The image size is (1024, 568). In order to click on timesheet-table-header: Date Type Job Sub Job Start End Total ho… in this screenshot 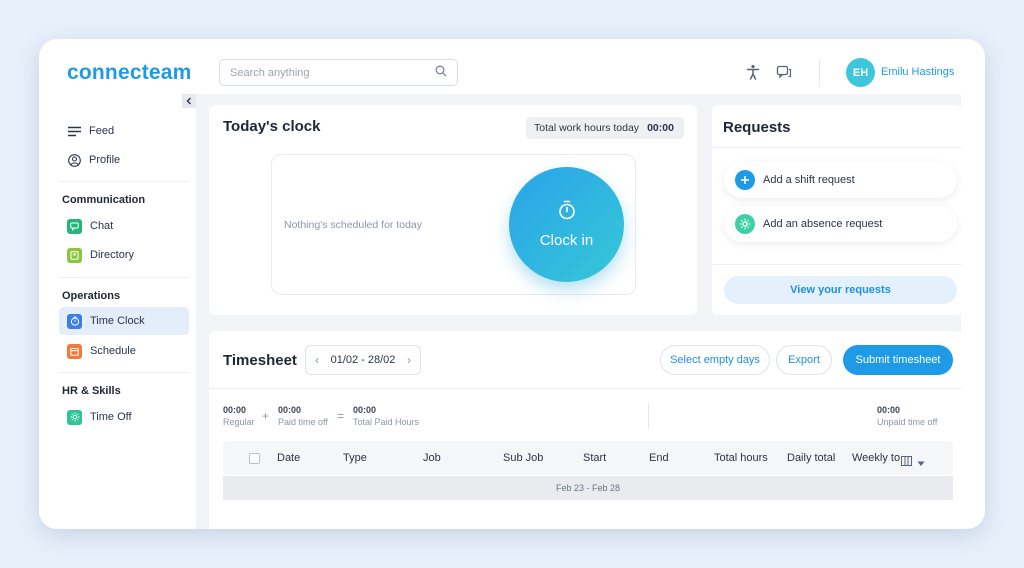, I will do `click(588, 458)`.